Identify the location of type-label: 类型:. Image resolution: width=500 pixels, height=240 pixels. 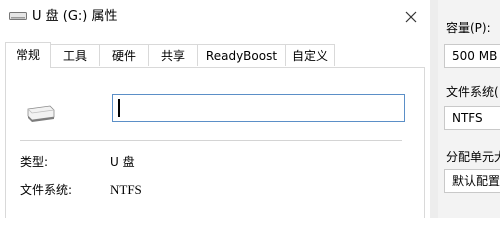
(34, 162).